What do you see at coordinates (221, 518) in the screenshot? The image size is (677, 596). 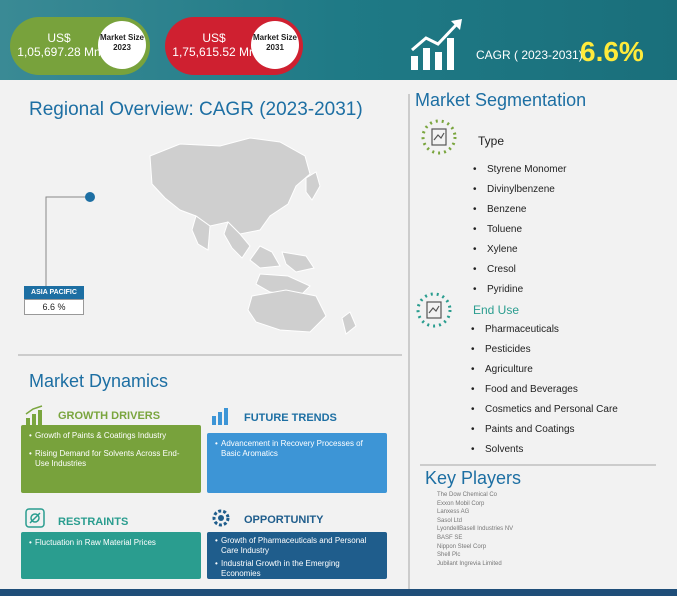 I see `opportunity-gear-icon` at bounding box center [221, 518].